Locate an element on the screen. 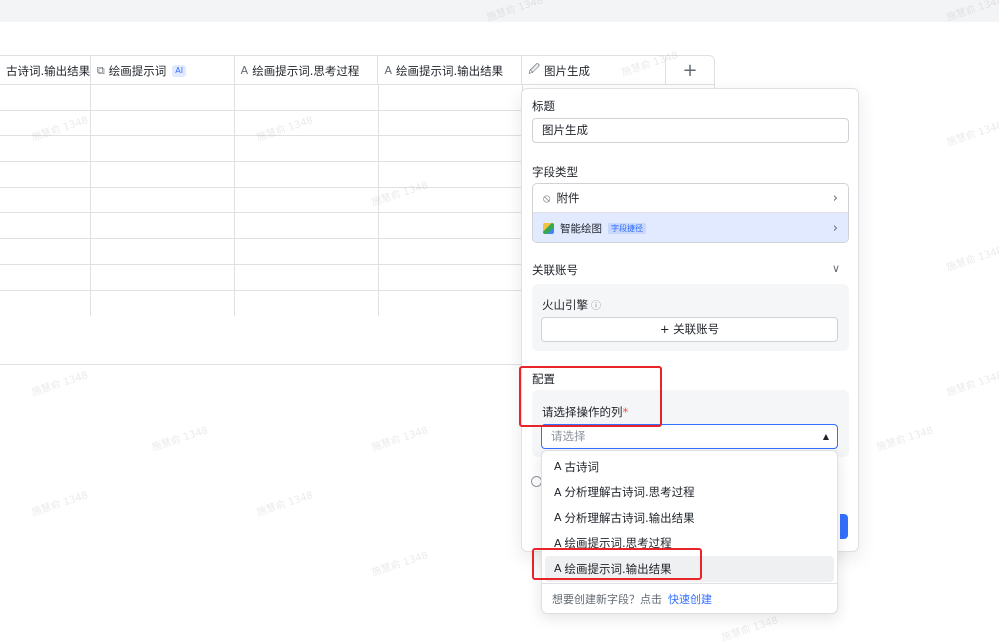  engine-label: 火山引擎 ⓘ is located at coordinates (571, 305).